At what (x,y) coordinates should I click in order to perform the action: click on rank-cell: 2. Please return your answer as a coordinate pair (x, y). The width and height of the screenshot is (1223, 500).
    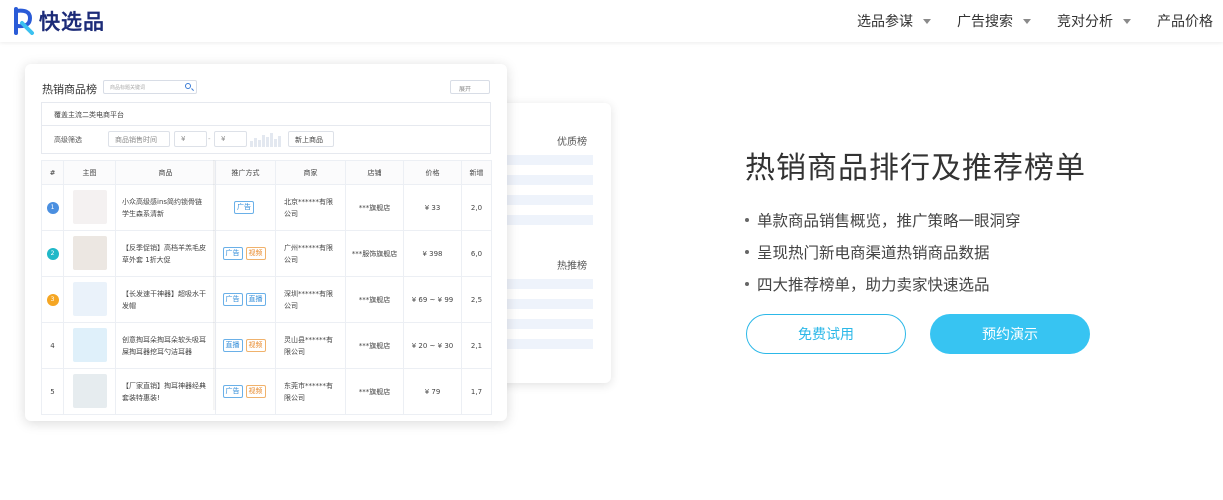
    Looking at the image, I should click on (52, 253).